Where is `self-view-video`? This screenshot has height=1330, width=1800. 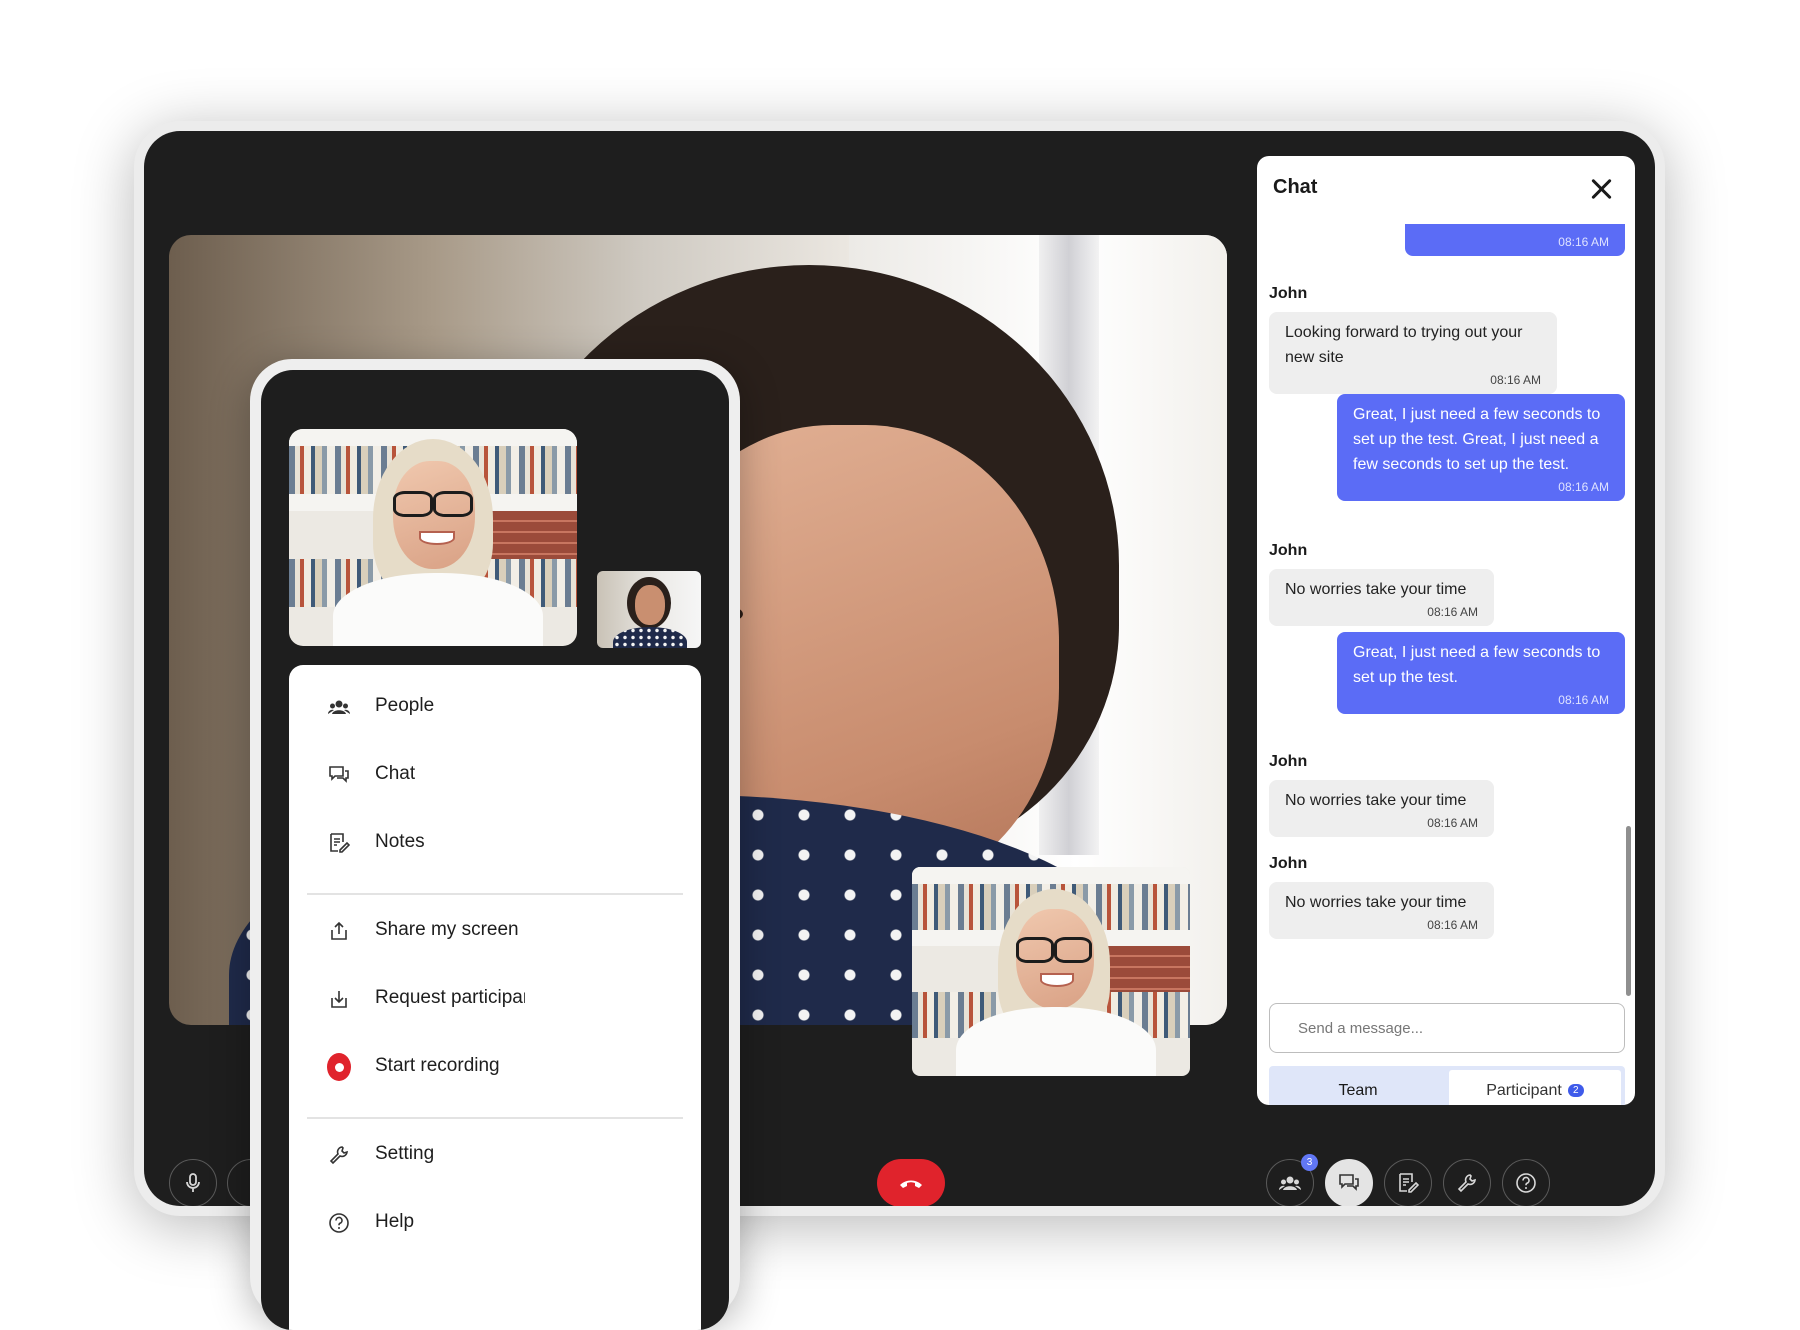 self-view-video is located at coordinates (1051, 971).